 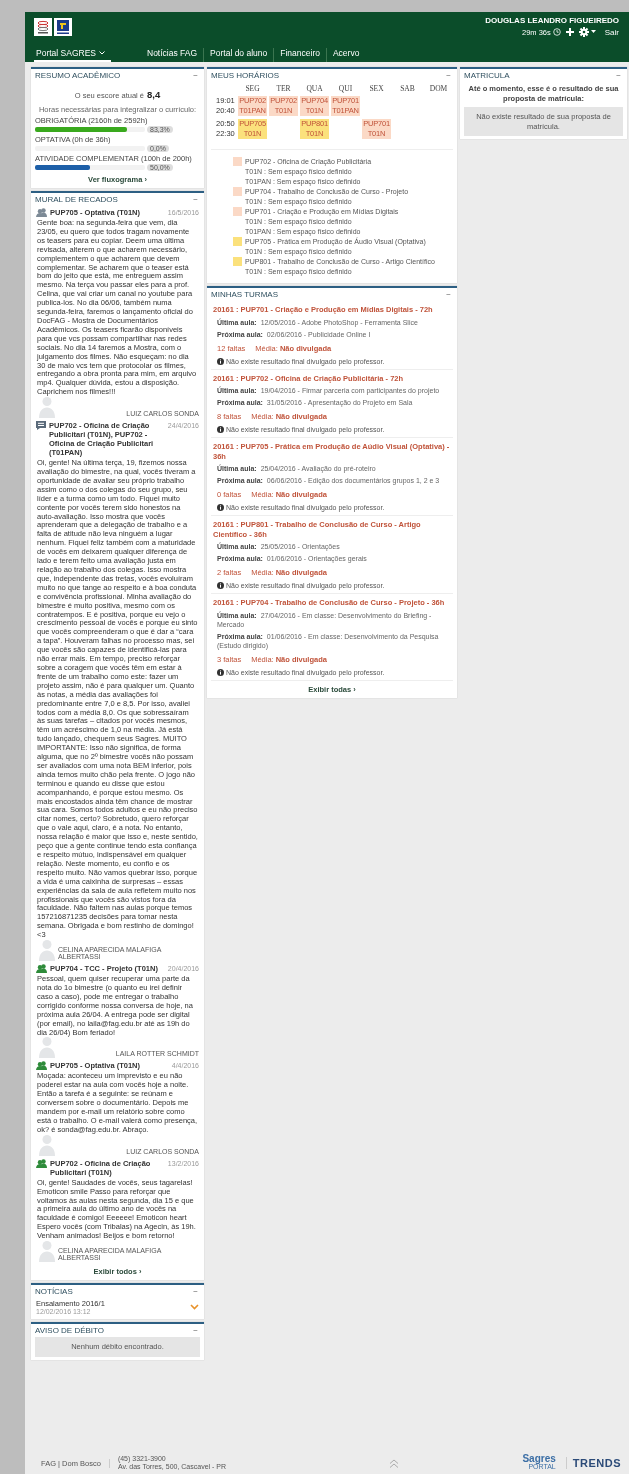 I want to click on add-button, so click(x=569, y=32).